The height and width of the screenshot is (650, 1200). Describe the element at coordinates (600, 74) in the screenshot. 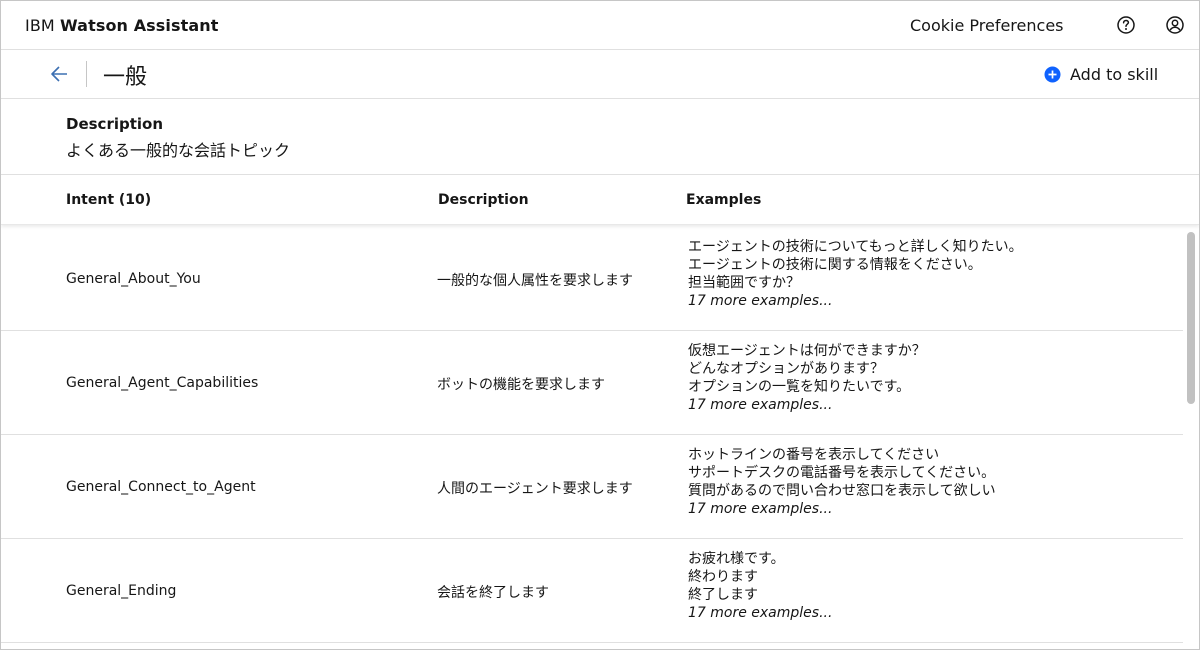

I see `page-title-bar: 一般 Add to skill` at that location.